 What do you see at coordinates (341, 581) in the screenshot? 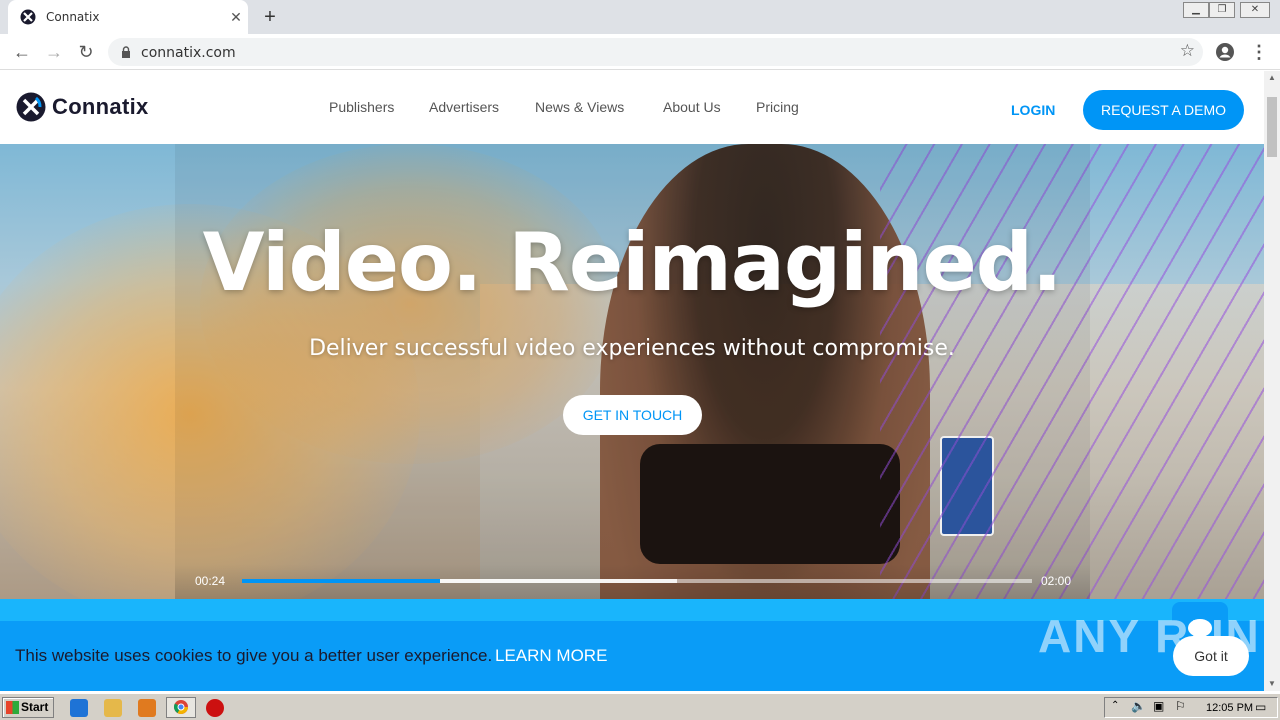
I see `played-bar` at bounding box center [341, 581].